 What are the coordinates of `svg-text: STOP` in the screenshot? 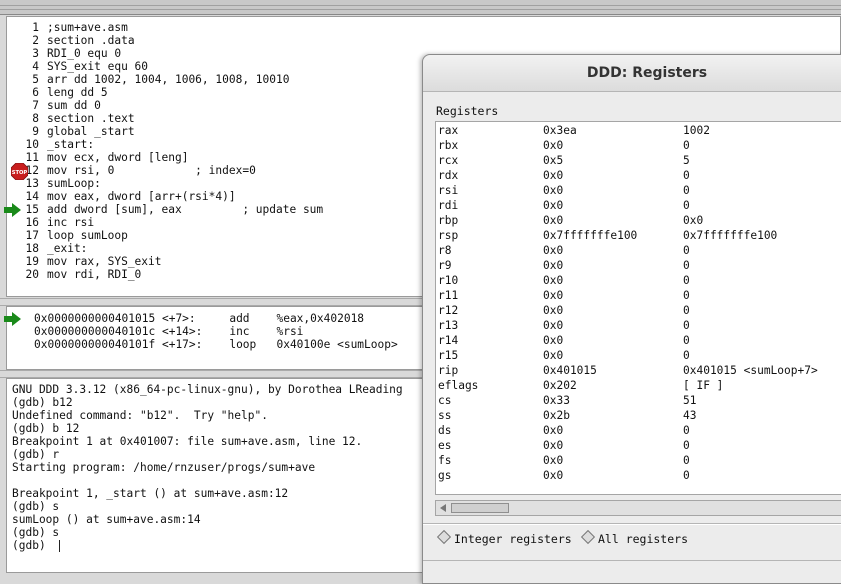 It's located at (20, 173).